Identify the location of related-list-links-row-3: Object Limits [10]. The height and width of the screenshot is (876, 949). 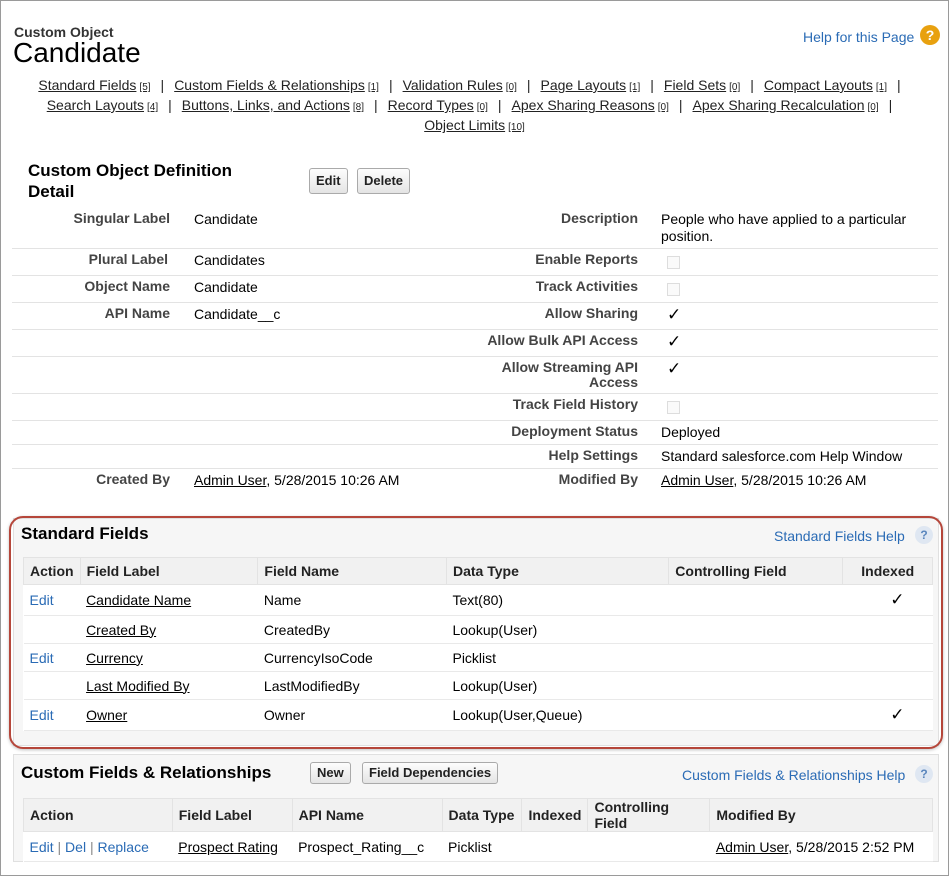
(474, 125).